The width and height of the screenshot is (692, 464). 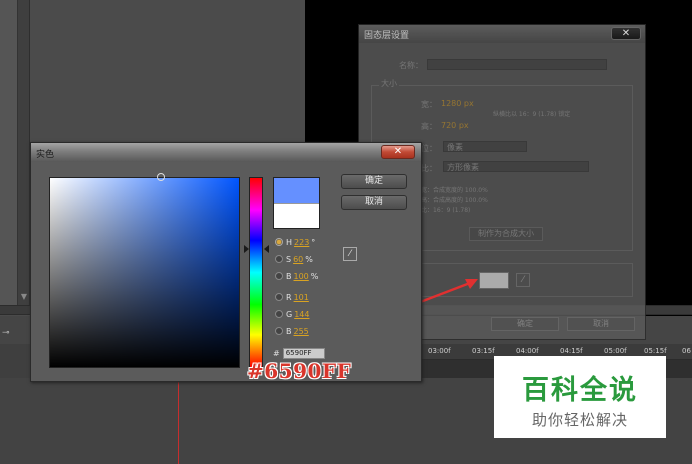 I want to click on pixel-aspect-select: 方形像素, so click(x=516, y=166).